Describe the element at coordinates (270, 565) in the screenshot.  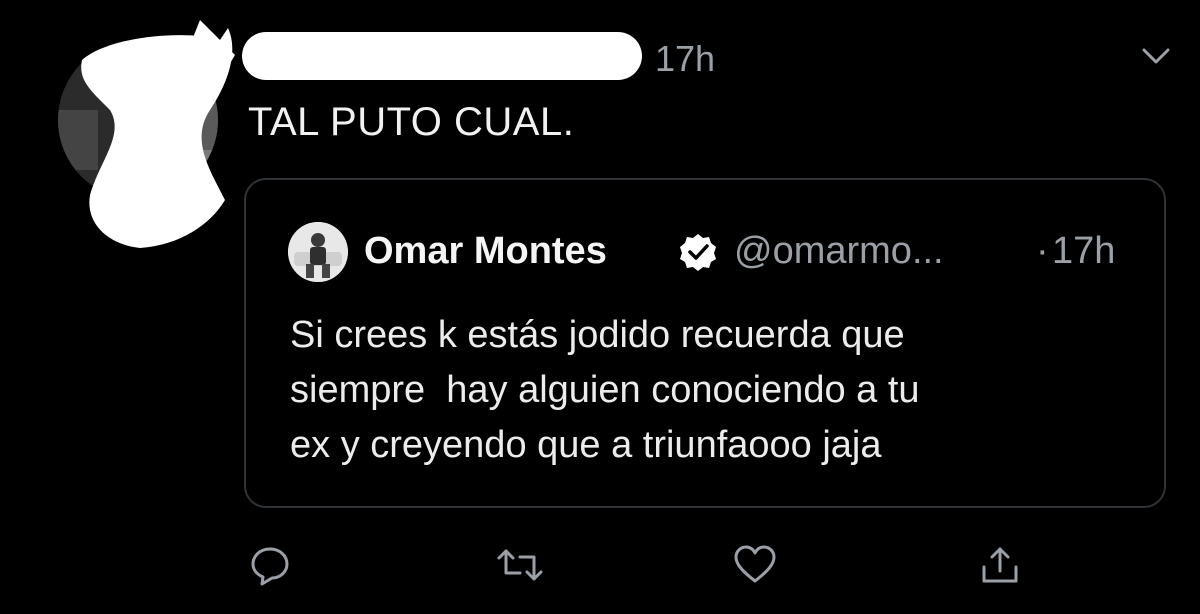
I see `reply-icon` at that location.